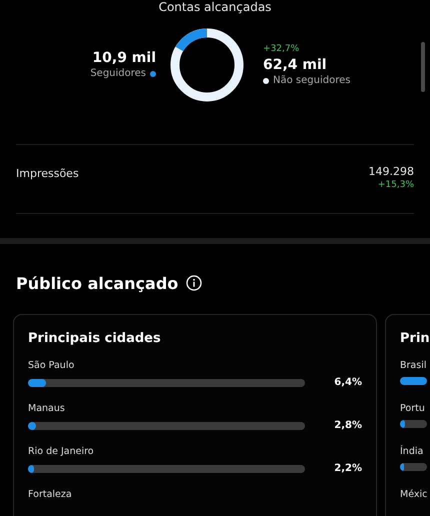 The width and height of the screenshot is (430, 516). I want to click on non-followers-count: 62,4 mil, so click(295, 65).